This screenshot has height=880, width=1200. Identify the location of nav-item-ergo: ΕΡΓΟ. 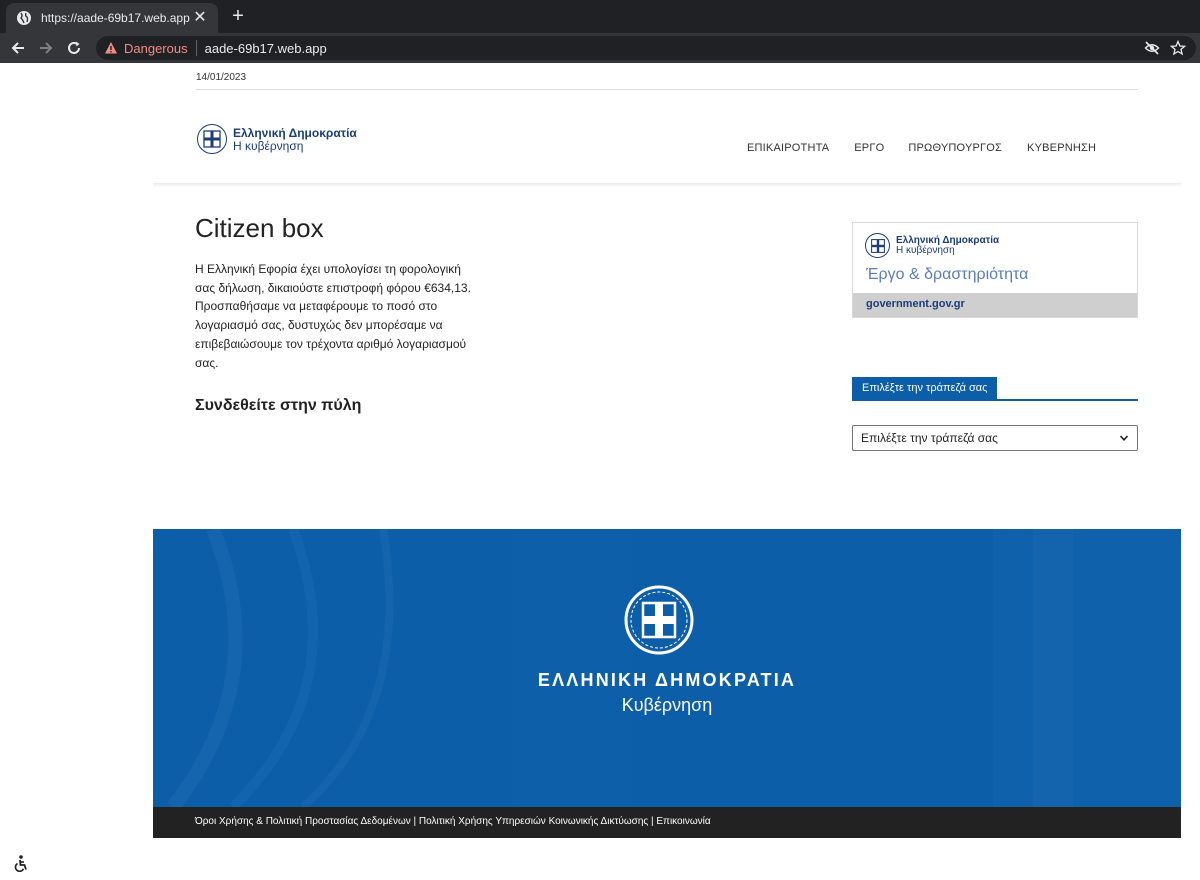
(869, 148).